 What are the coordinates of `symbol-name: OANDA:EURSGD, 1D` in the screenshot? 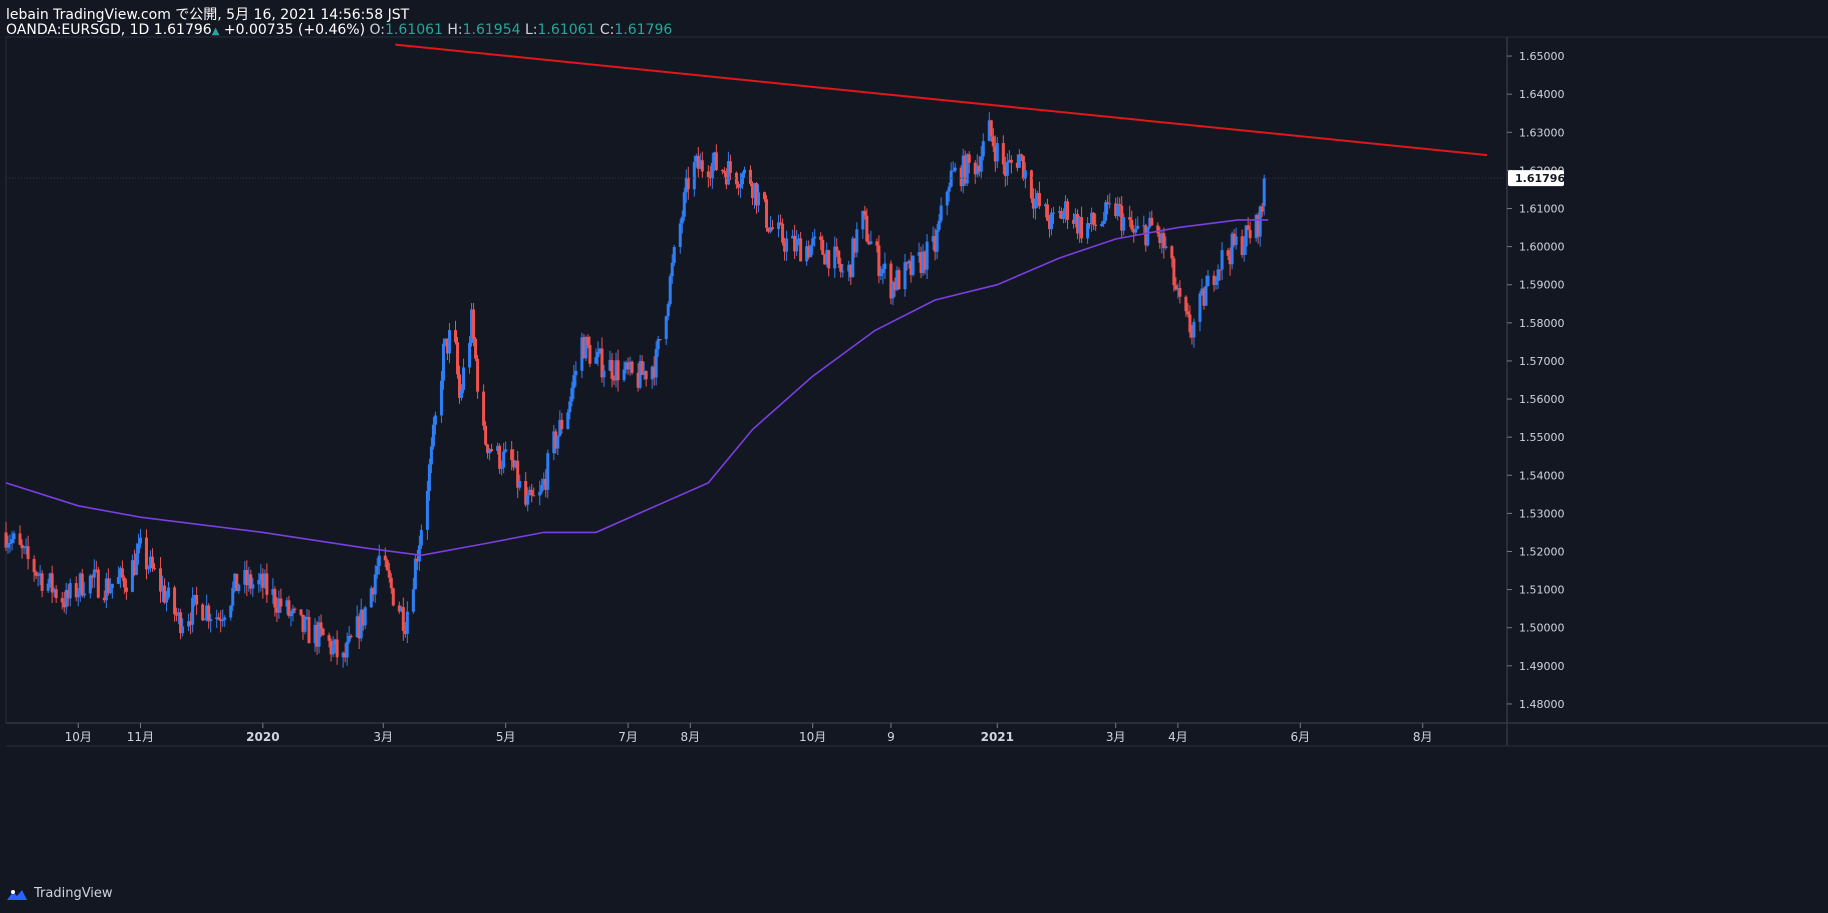 It's located at (77, 30).